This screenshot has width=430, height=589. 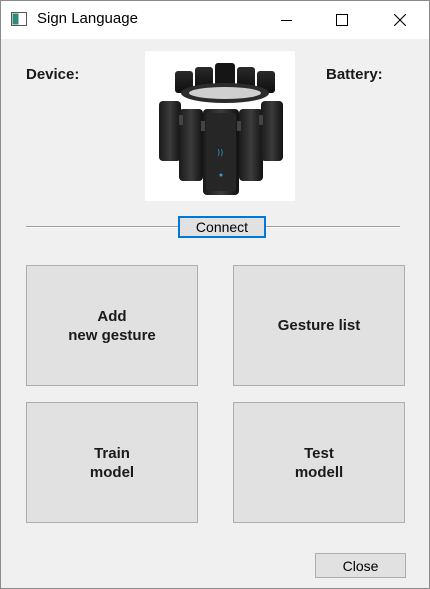 What do you see at coordinates (215, 20) in the screenshot?
I see `title-bar: Sign Language` at bounding box center [215, 20].